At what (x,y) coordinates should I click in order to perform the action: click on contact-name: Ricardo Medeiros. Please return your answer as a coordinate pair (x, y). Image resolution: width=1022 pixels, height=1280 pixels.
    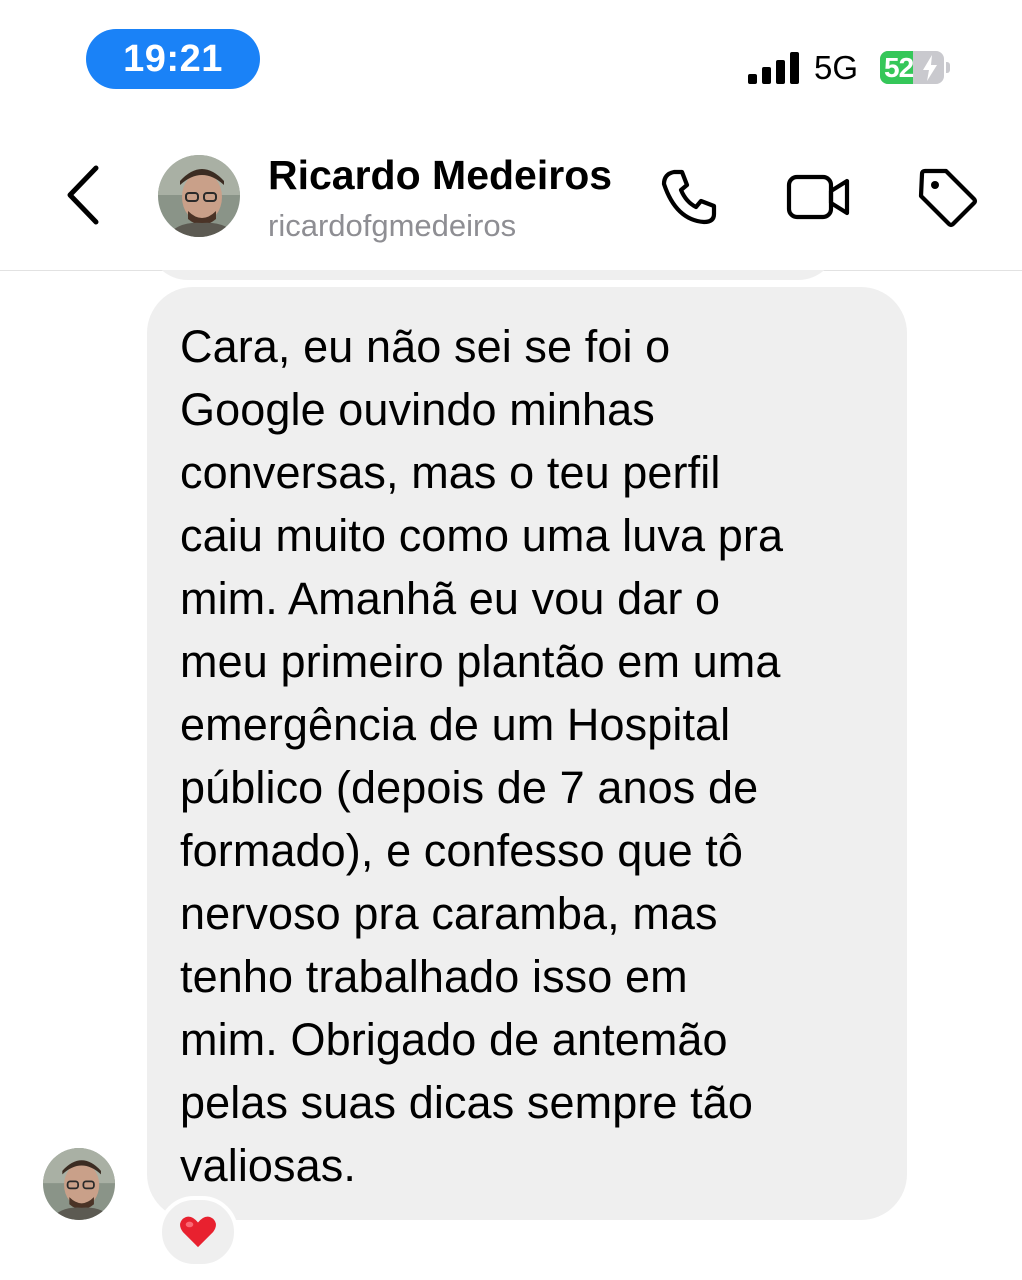
    Looking at the image, I should click on (440, 175).